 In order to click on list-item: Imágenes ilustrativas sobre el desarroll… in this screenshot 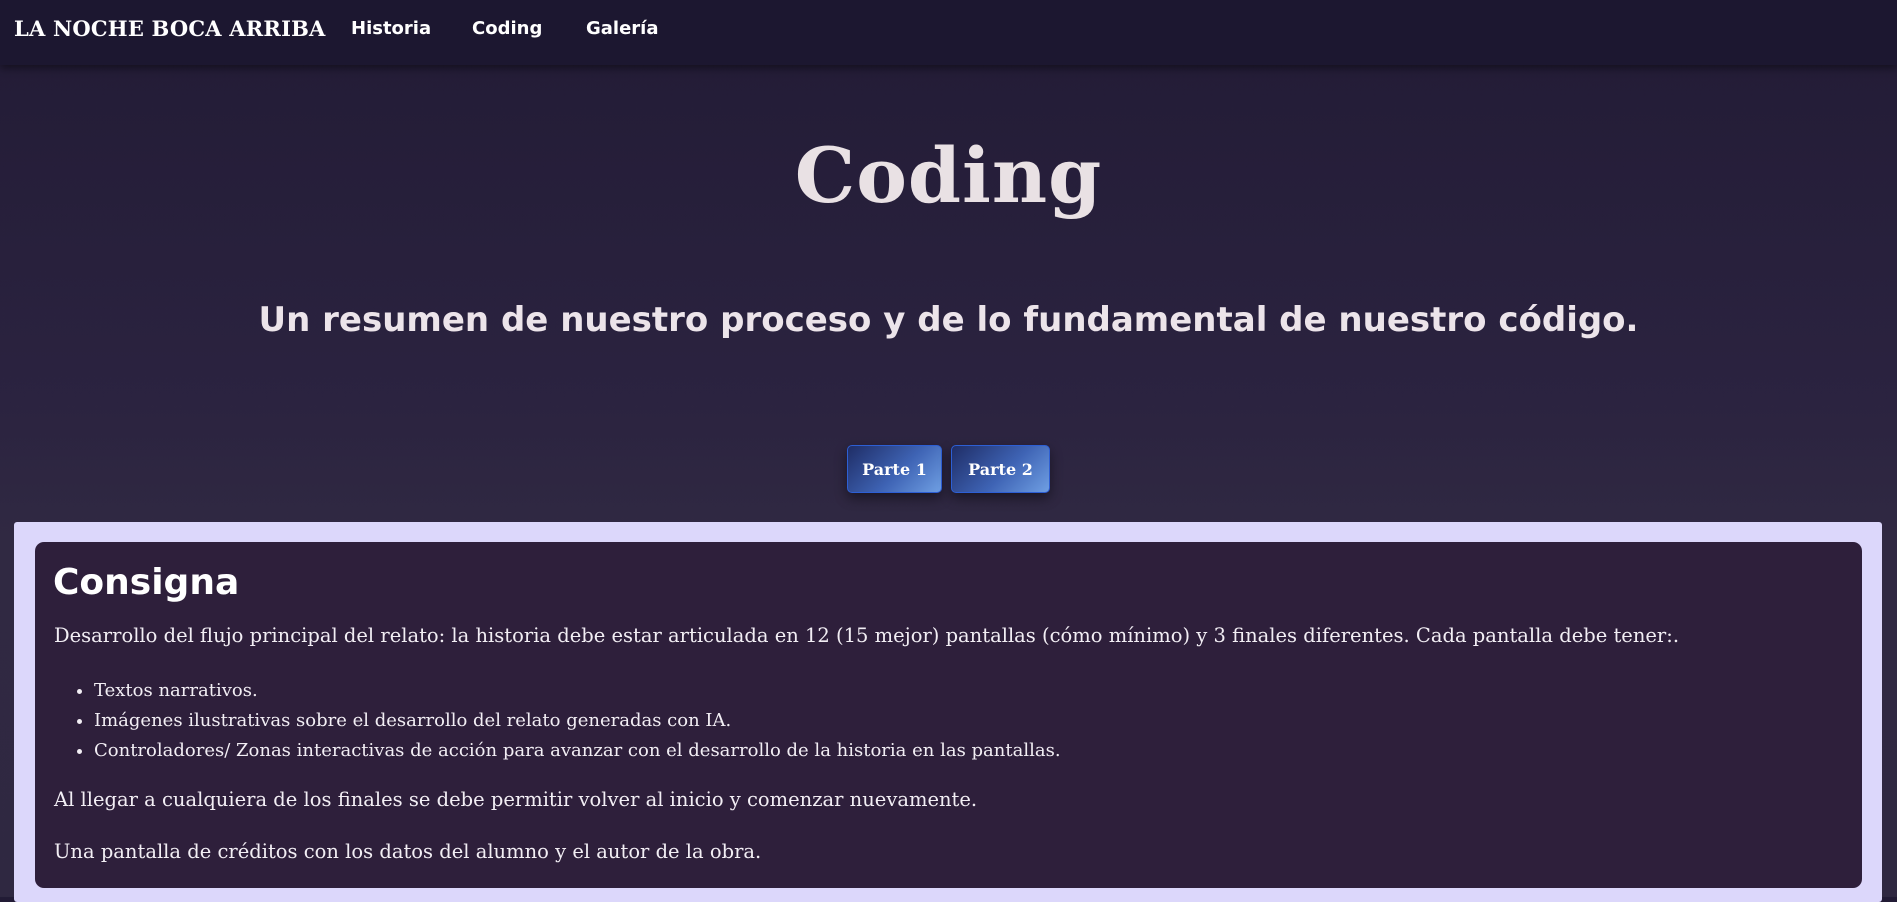, I will do `click(577, 721)`.